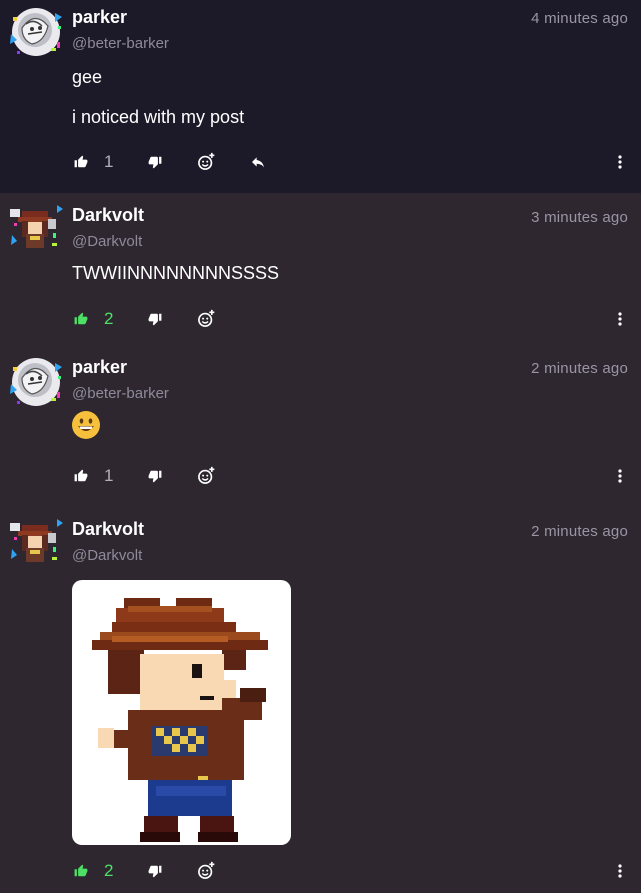 This screenshot has width=641, height=893. I want to click on pixel-cowboy-image, so click(180, 720).